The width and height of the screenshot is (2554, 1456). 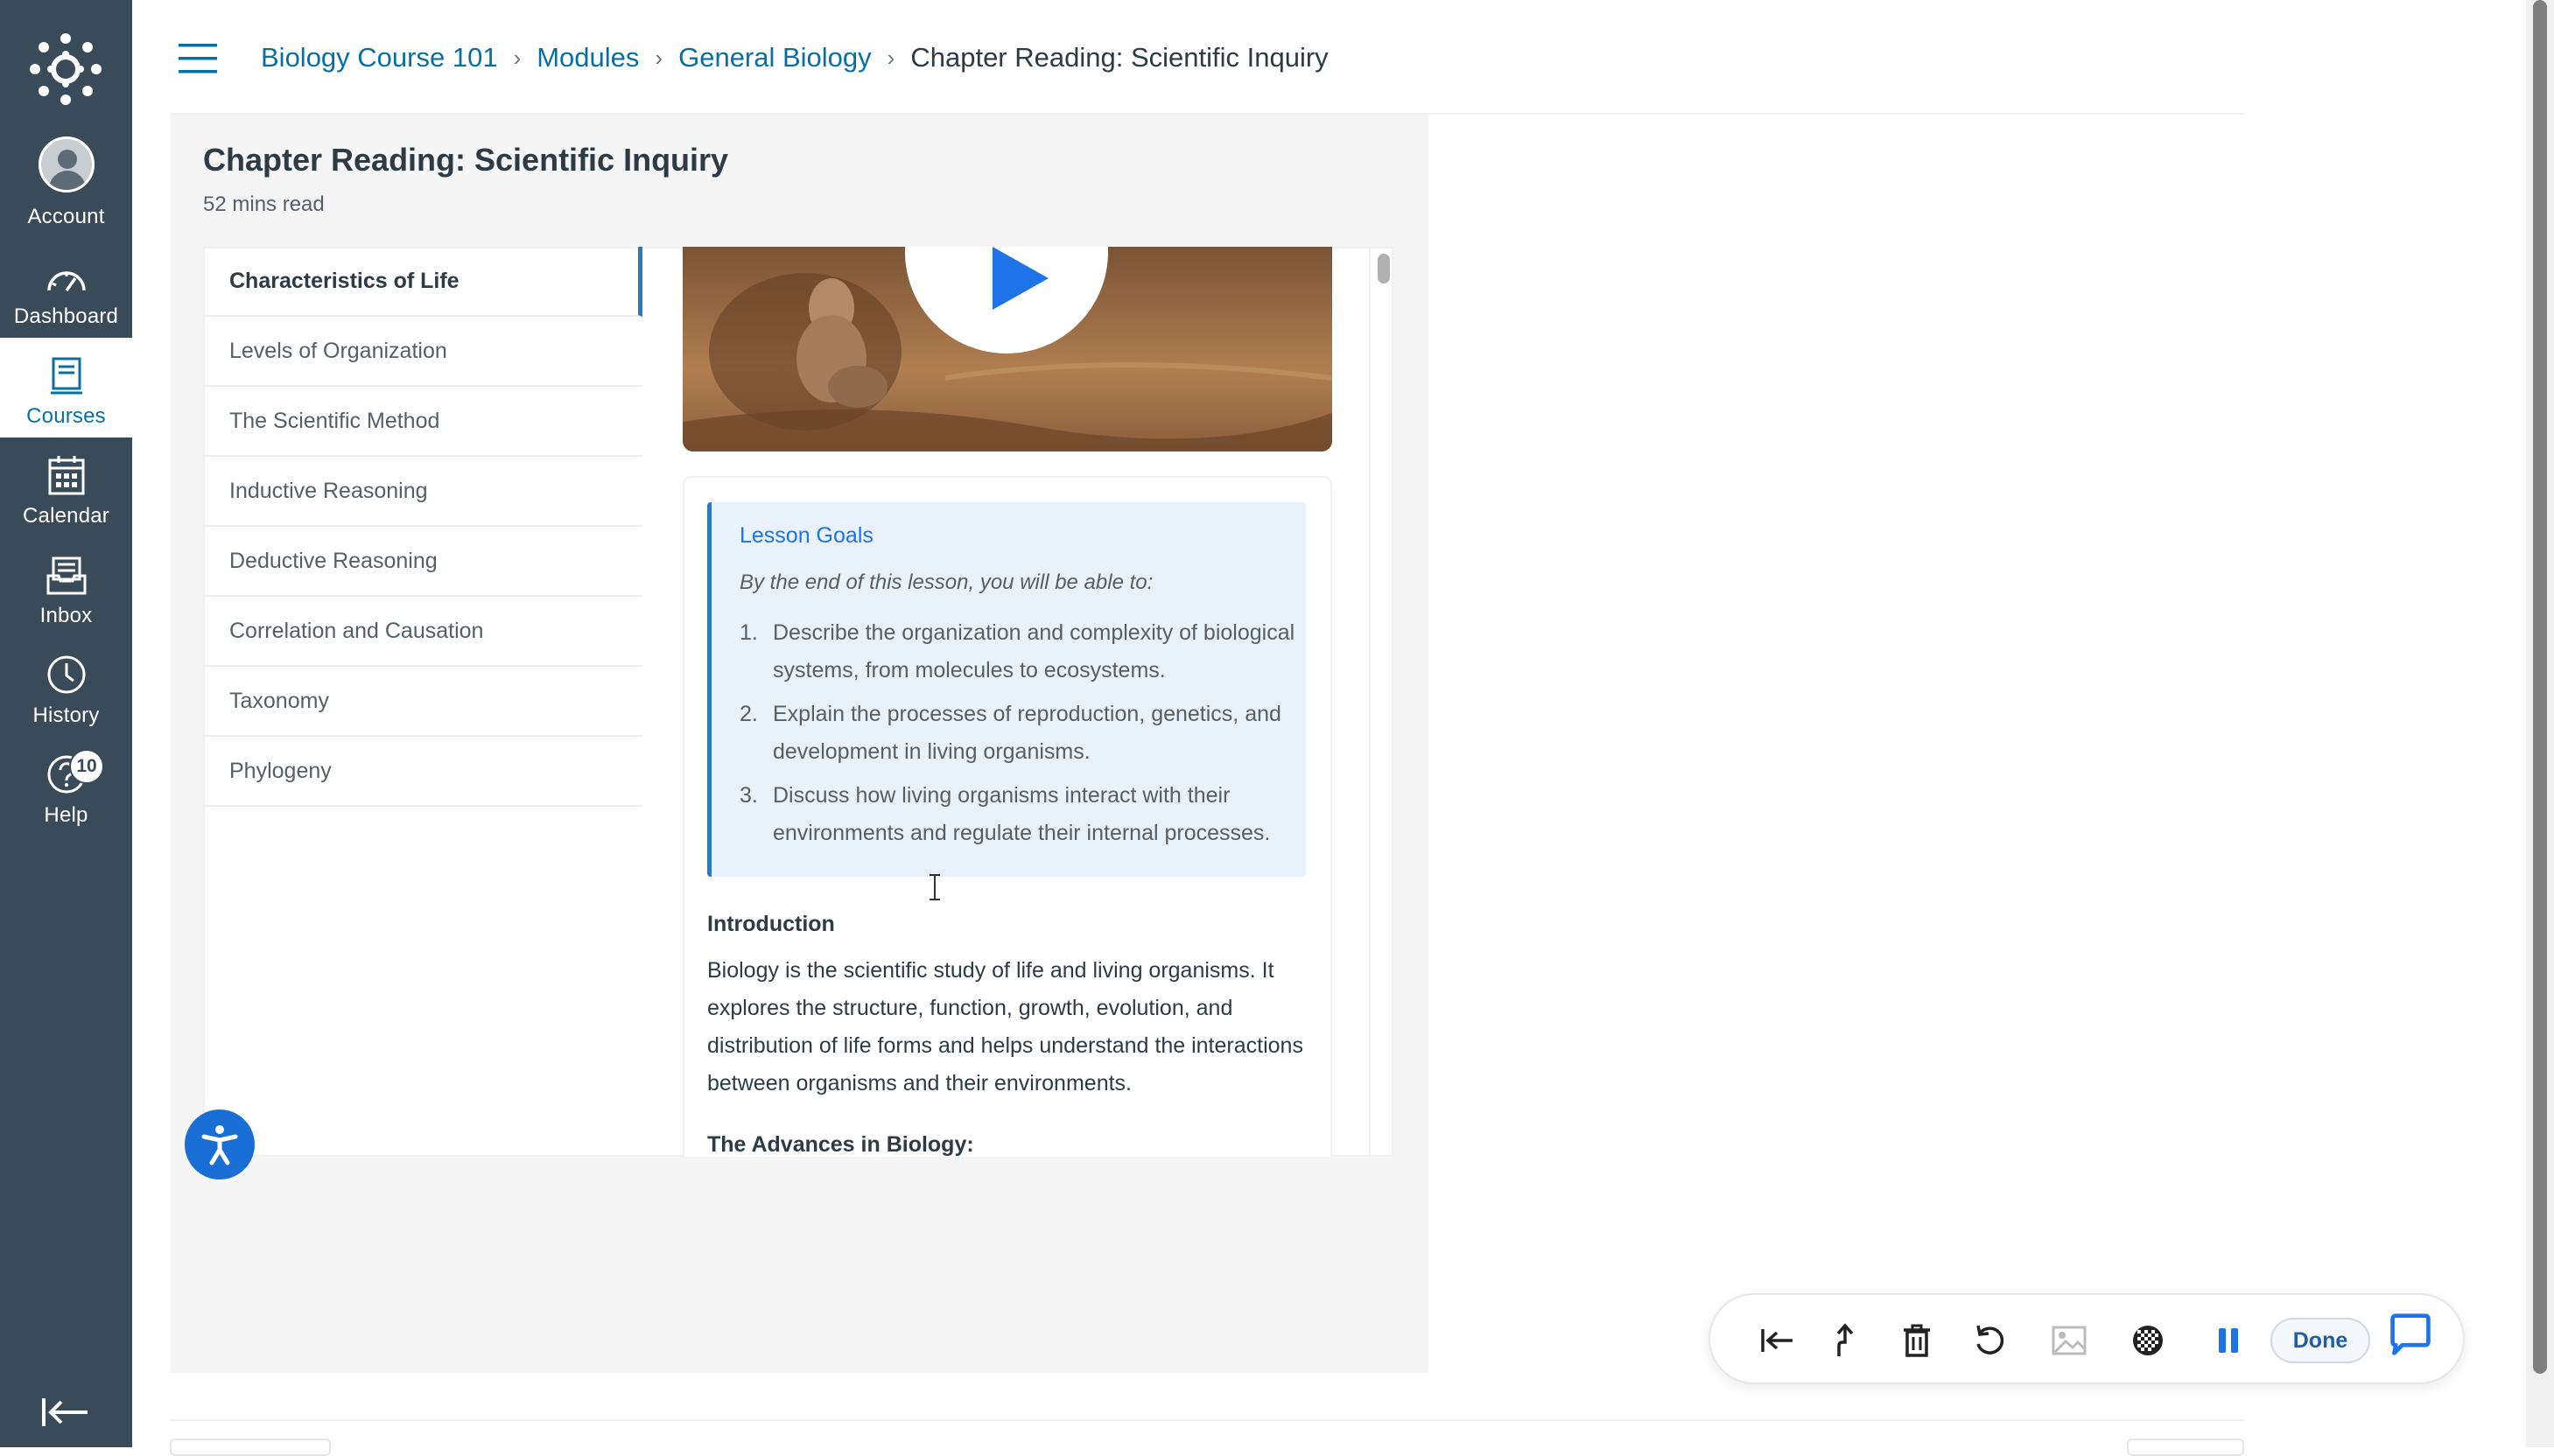 What do you see at coordinates (1007, 349) in the screenshot?
I see `video-player` at bounding box center [1007, 349].